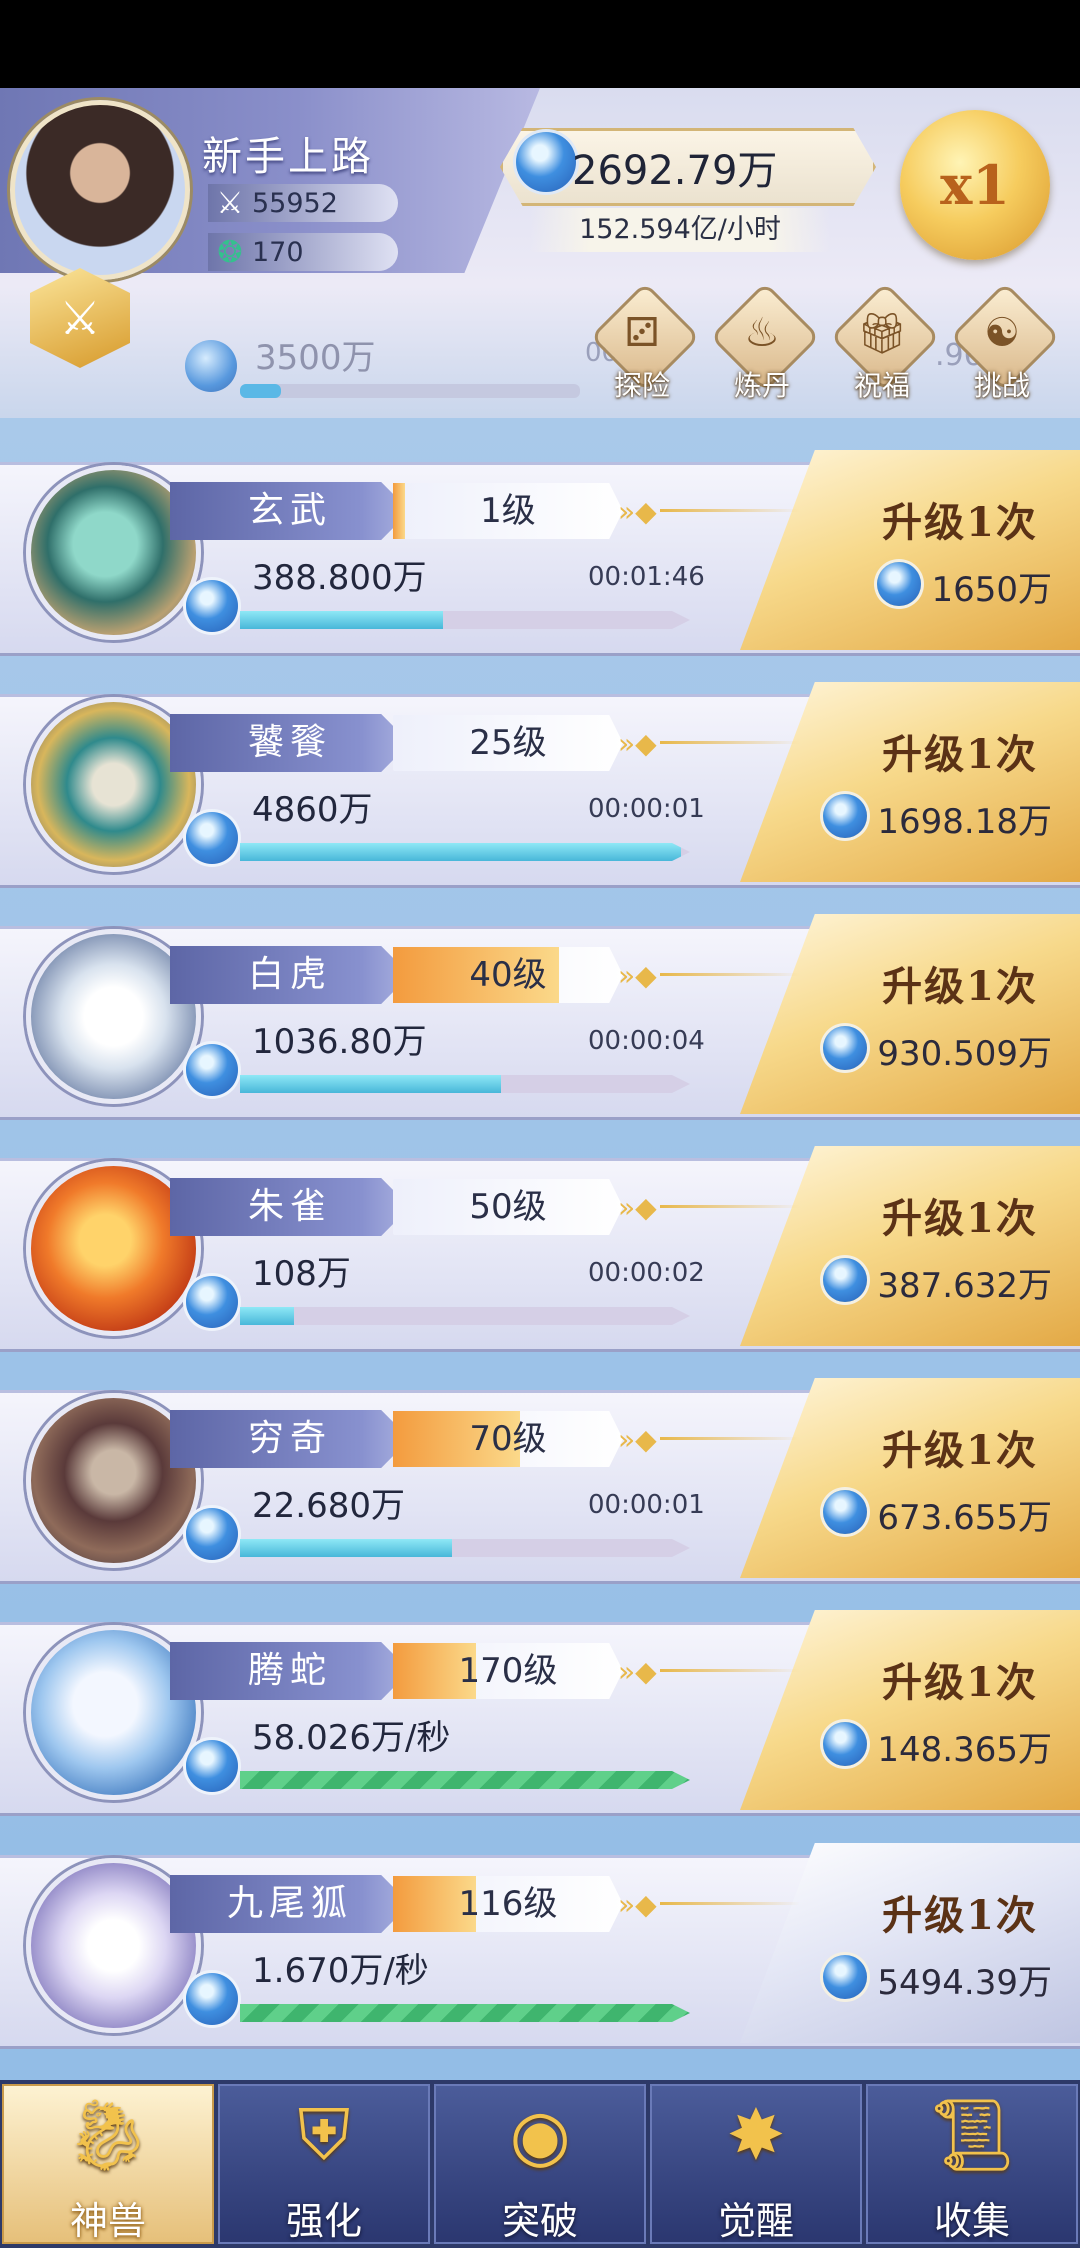  What do you see at coordinates (290, 1904) in the screenshot?
I see `beast-name: 九尾狐` at bounding box center [290, 1904].